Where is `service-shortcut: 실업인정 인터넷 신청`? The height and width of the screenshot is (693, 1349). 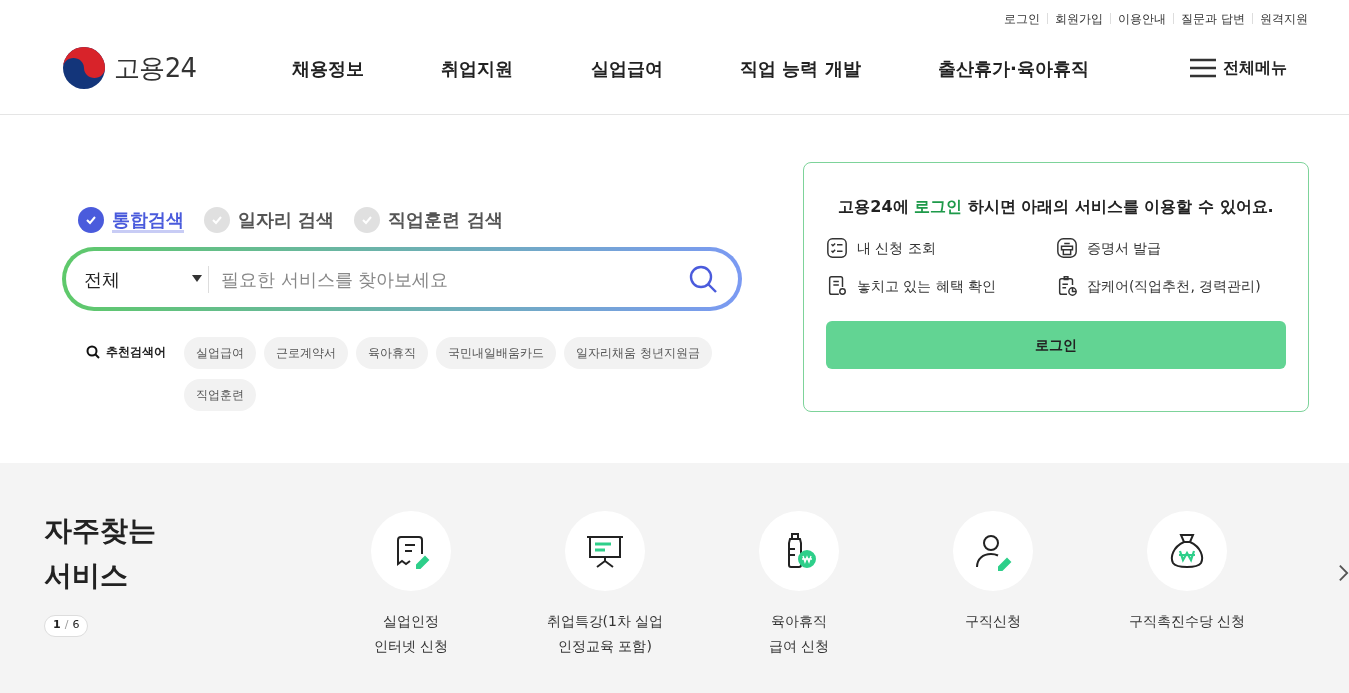 service-shortcut: 실업인정 인터넷 신청 is located at coordinates (411, 602).